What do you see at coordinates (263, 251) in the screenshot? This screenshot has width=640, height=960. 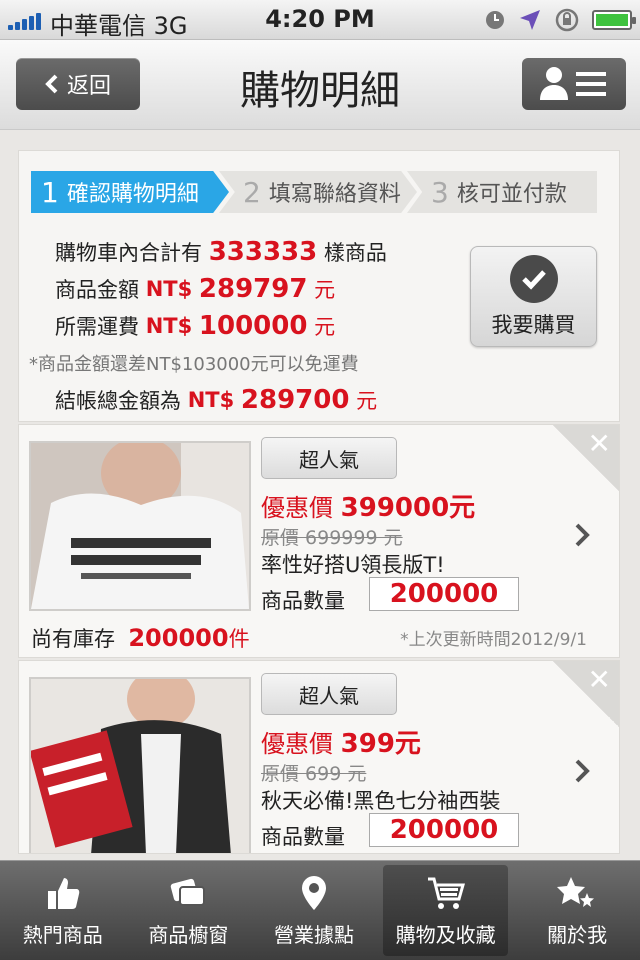 I see `item-count: 333333` at bounding box center [263, 251].